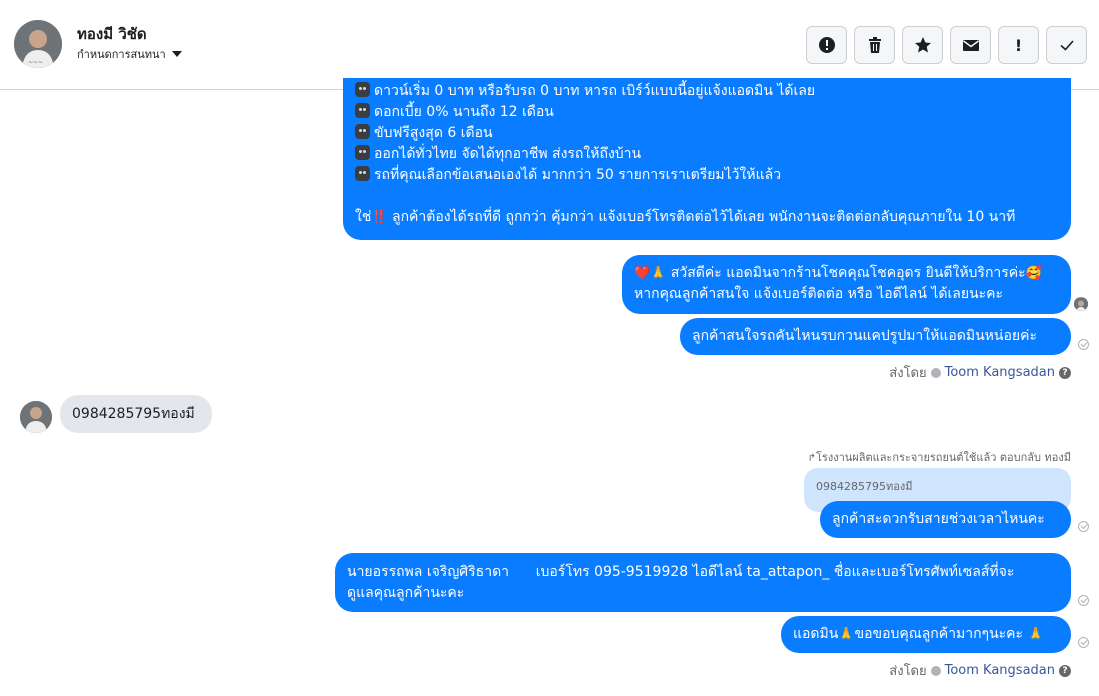 This screenshot has height=696, width=1099. Describe the element at coordinates (38, 44) in the screenshot. I see `contact-avatar: ~~~` at that location.